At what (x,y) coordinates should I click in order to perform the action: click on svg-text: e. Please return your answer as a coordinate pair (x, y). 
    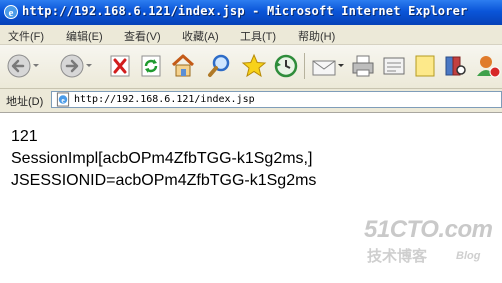
    Looking at the image, I should click on (11, 13).